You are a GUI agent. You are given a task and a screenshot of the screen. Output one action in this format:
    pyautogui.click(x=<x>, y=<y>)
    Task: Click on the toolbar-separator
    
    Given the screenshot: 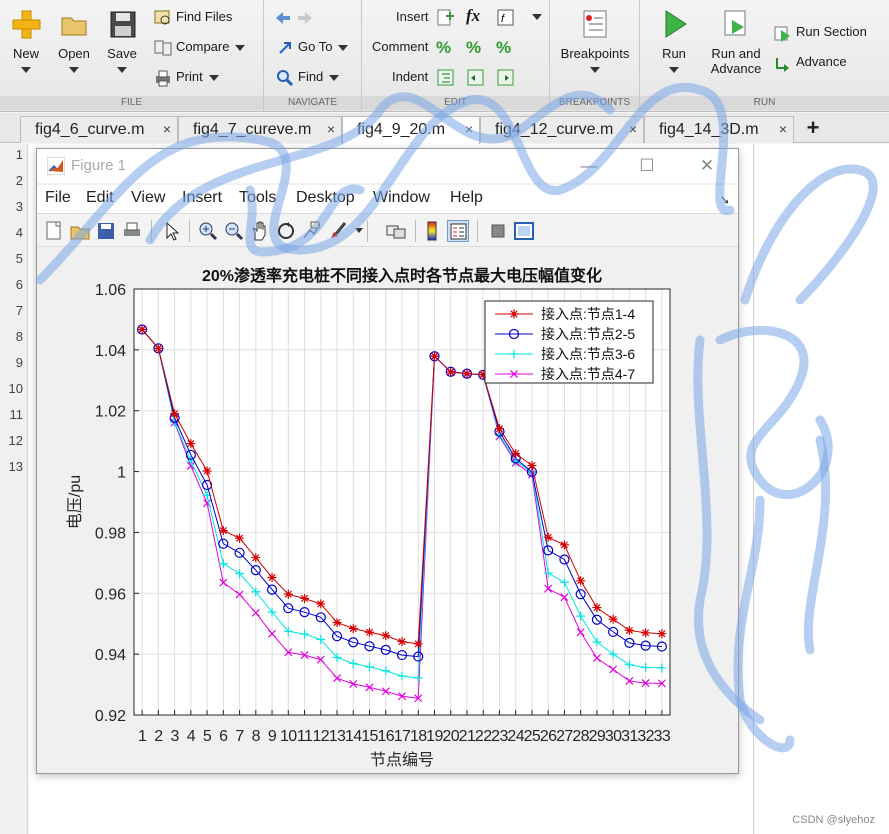 What is the action you would take?
    pyautogui.click(x=189, y=231)
    